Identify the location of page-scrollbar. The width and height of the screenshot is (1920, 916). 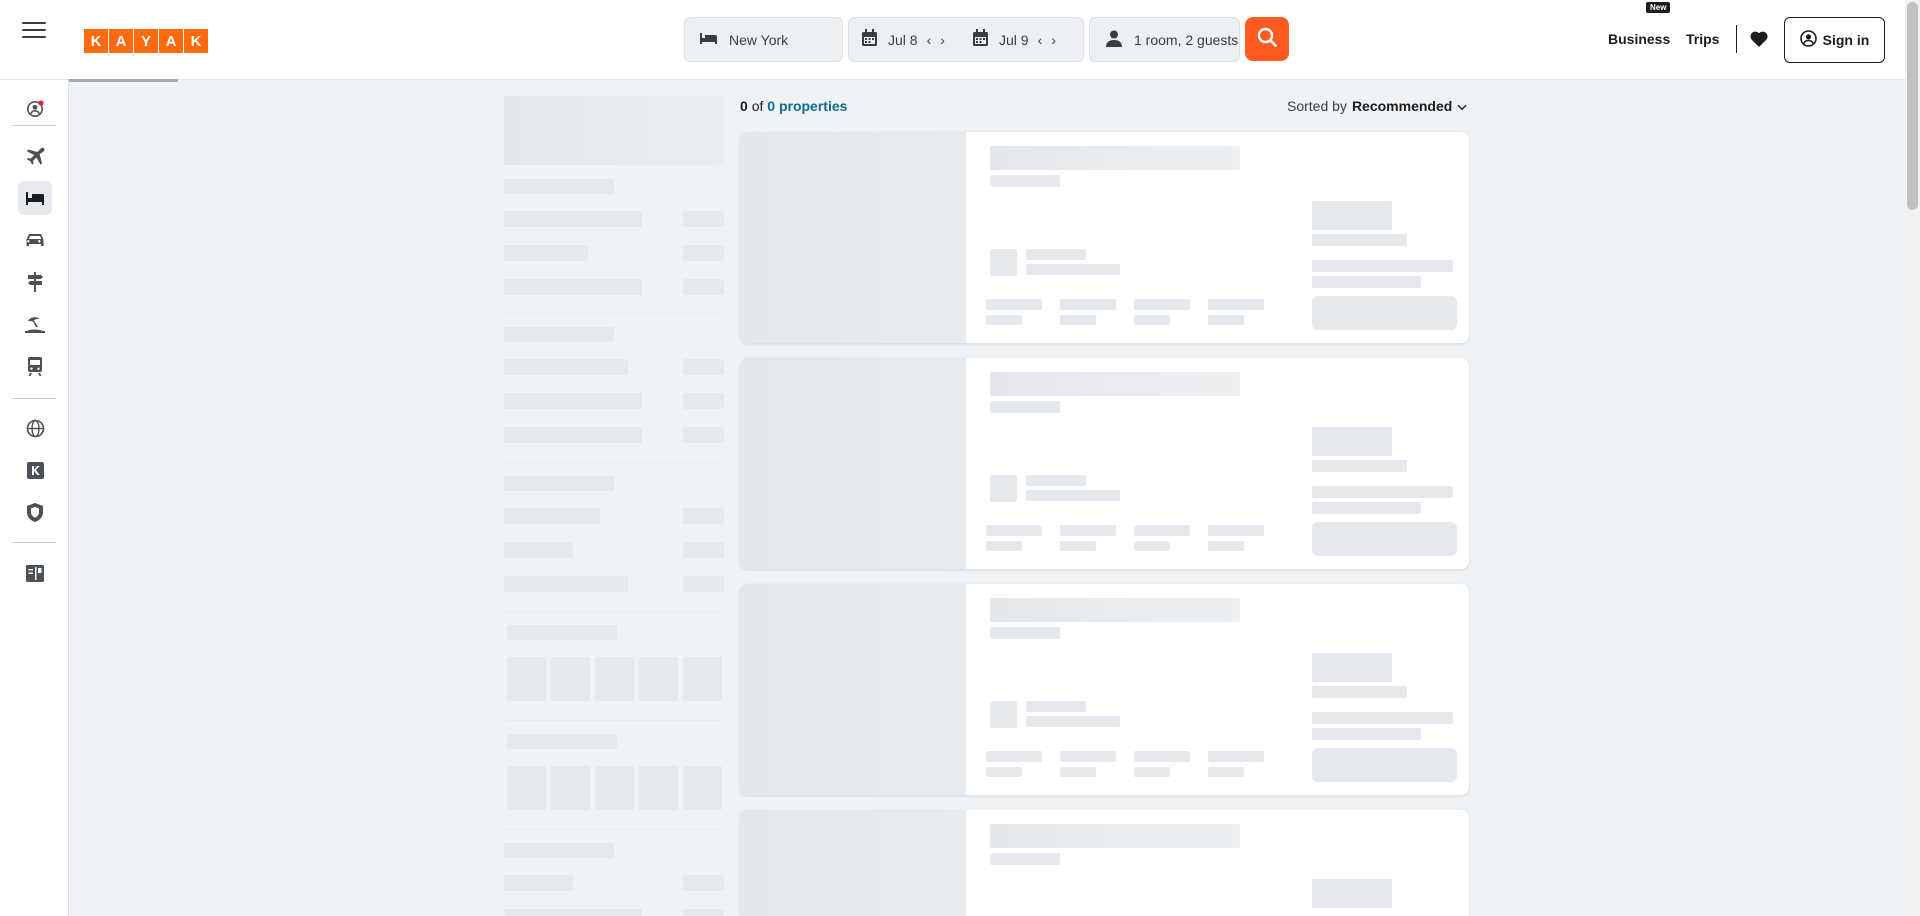
(1912, 458).